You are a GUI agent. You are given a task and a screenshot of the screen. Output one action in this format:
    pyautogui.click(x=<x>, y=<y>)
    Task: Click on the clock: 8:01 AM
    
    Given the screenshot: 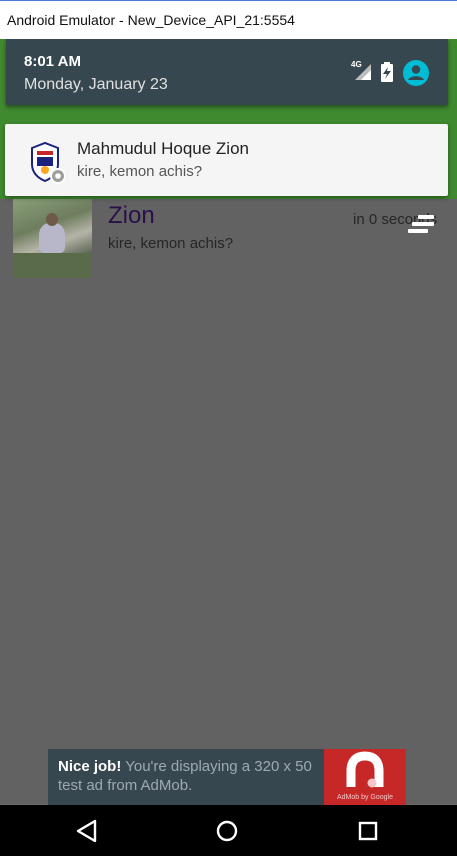 What is the action you would take?
    pyautogui.click(x=52, y=61)
    